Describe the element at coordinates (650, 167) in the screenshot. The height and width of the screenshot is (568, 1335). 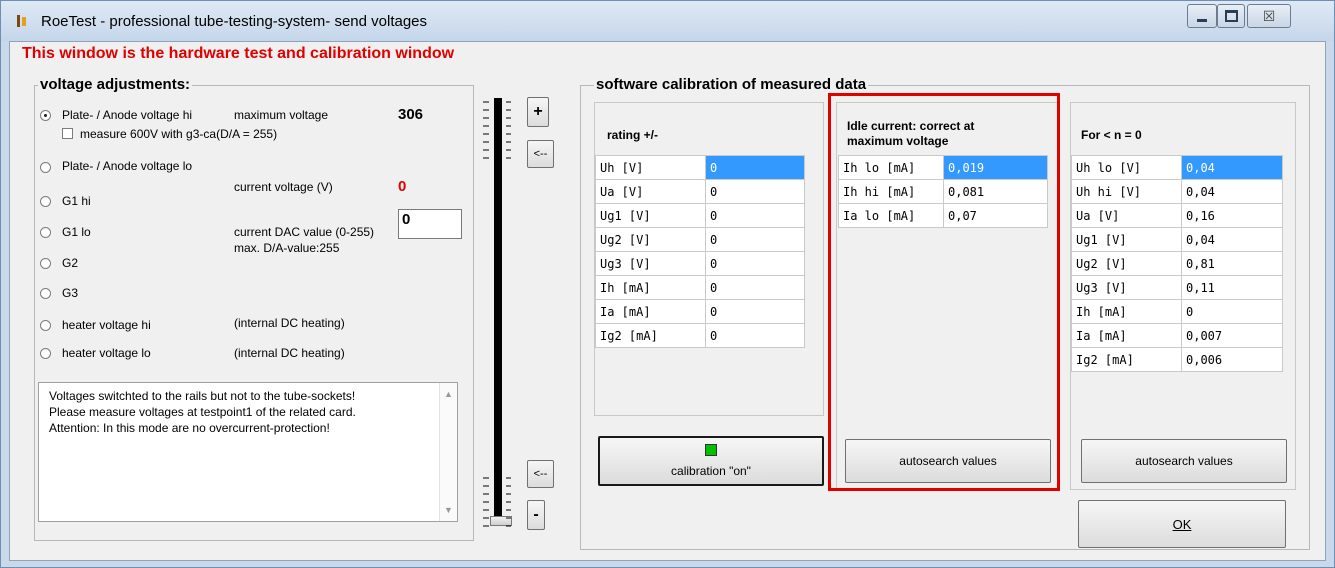
I see `table-cell: Uh [V]` at that location.